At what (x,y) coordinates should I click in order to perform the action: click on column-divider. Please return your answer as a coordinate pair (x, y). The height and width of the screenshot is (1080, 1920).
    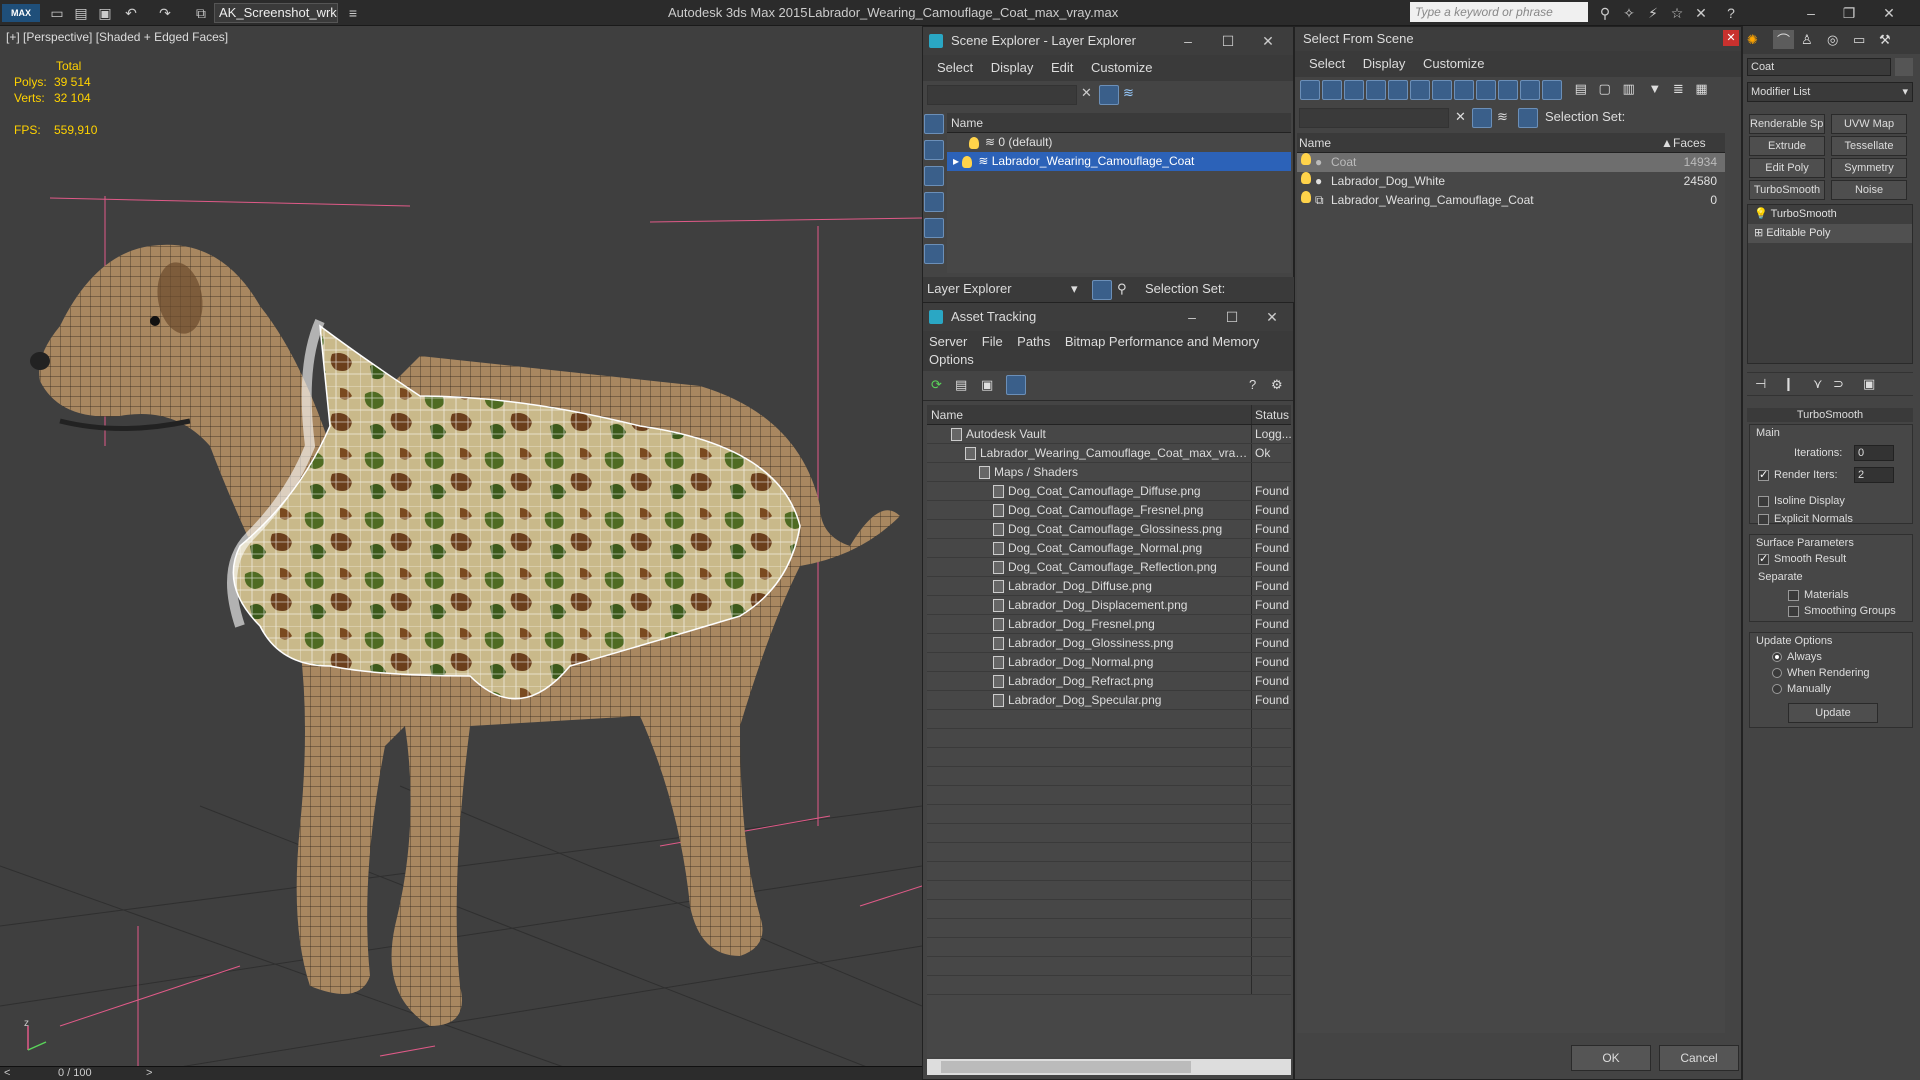
    Looking at the image, I should click on (1251, 414).